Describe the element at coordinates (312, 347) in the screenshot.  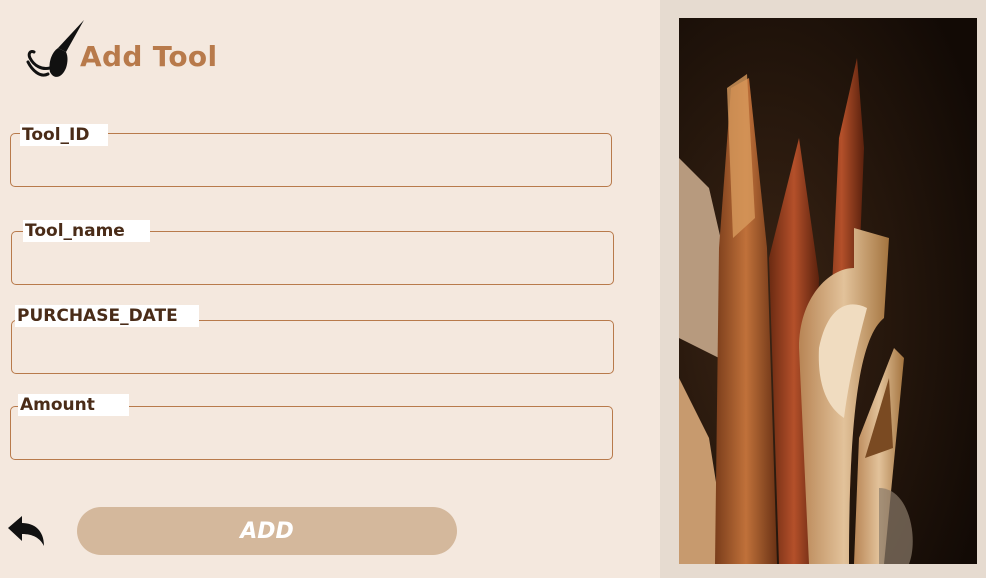
I see `purchase-date-input` at that location.